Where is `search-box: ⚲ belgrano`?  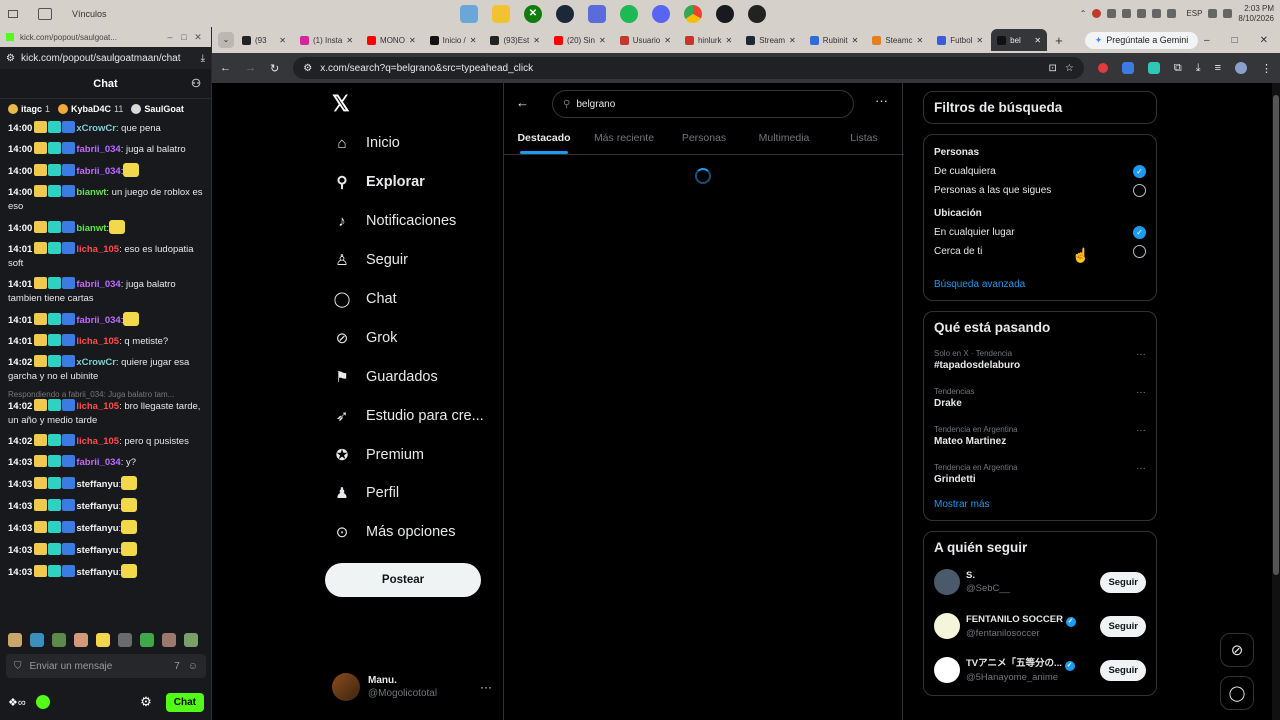 search-box: ⚲ belgrano is located at coordinates (703, 104).